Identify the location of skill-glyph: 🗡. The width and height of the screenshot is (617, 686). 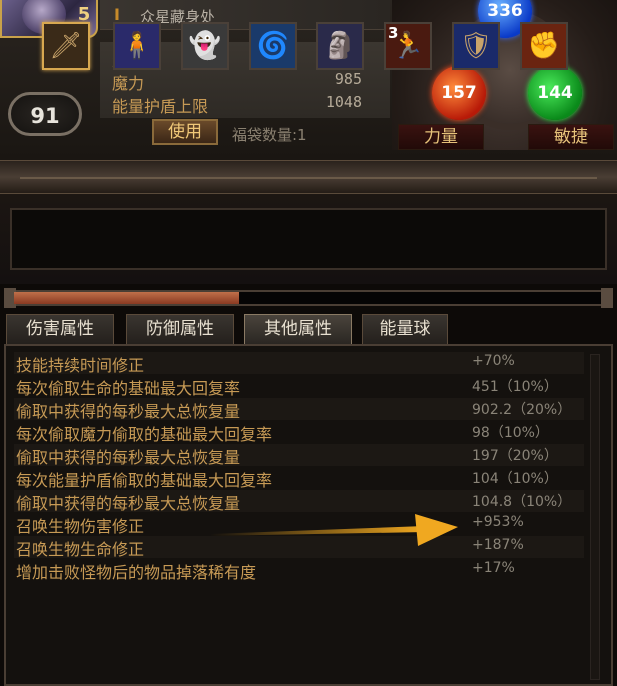
(66, 46).